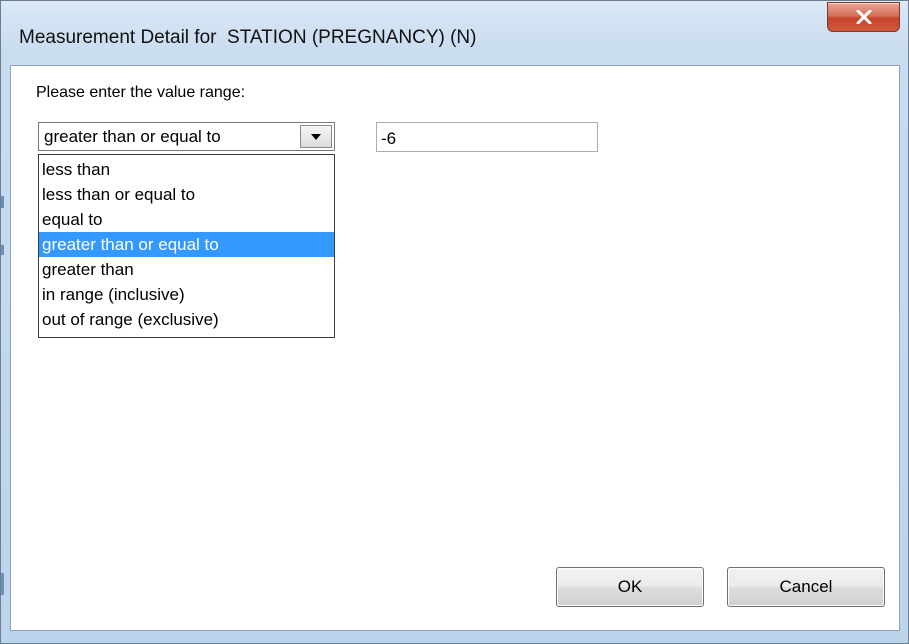  I want to click on operator-option-greater-than: greater than, so click(186, 269).